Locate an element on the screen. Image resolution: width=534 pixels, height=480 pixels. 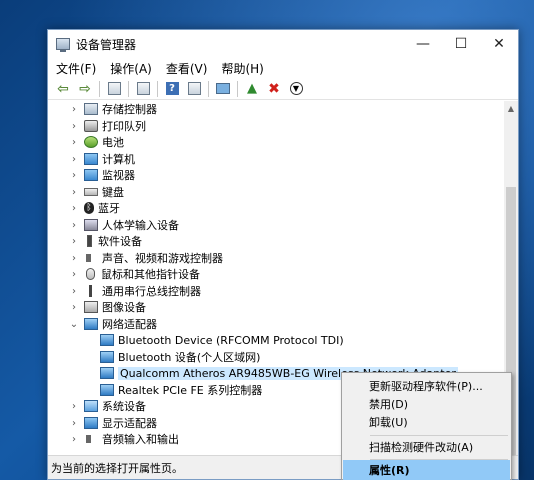
usb-icon is located at coordinates (91, 291).